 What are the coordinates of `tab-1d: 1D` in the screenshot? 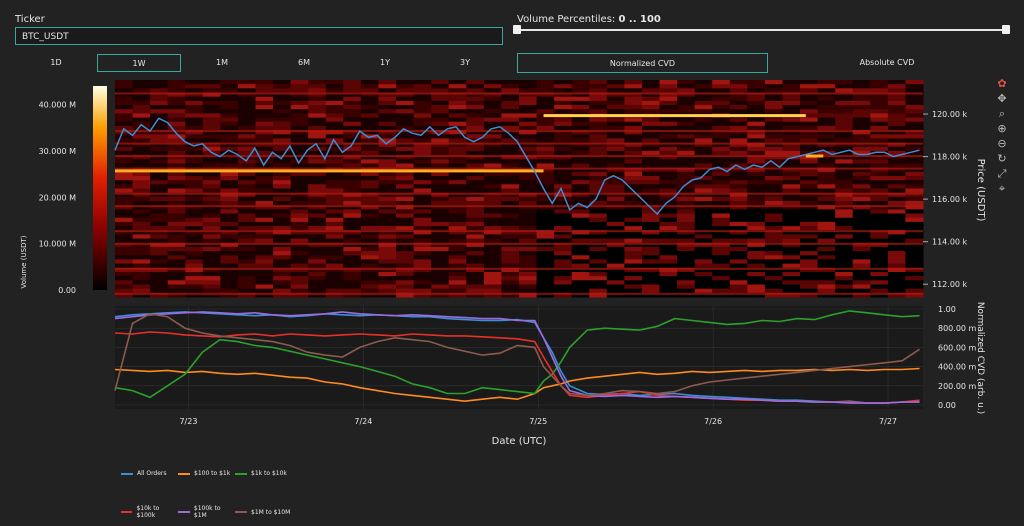 It's located at (56, 63).